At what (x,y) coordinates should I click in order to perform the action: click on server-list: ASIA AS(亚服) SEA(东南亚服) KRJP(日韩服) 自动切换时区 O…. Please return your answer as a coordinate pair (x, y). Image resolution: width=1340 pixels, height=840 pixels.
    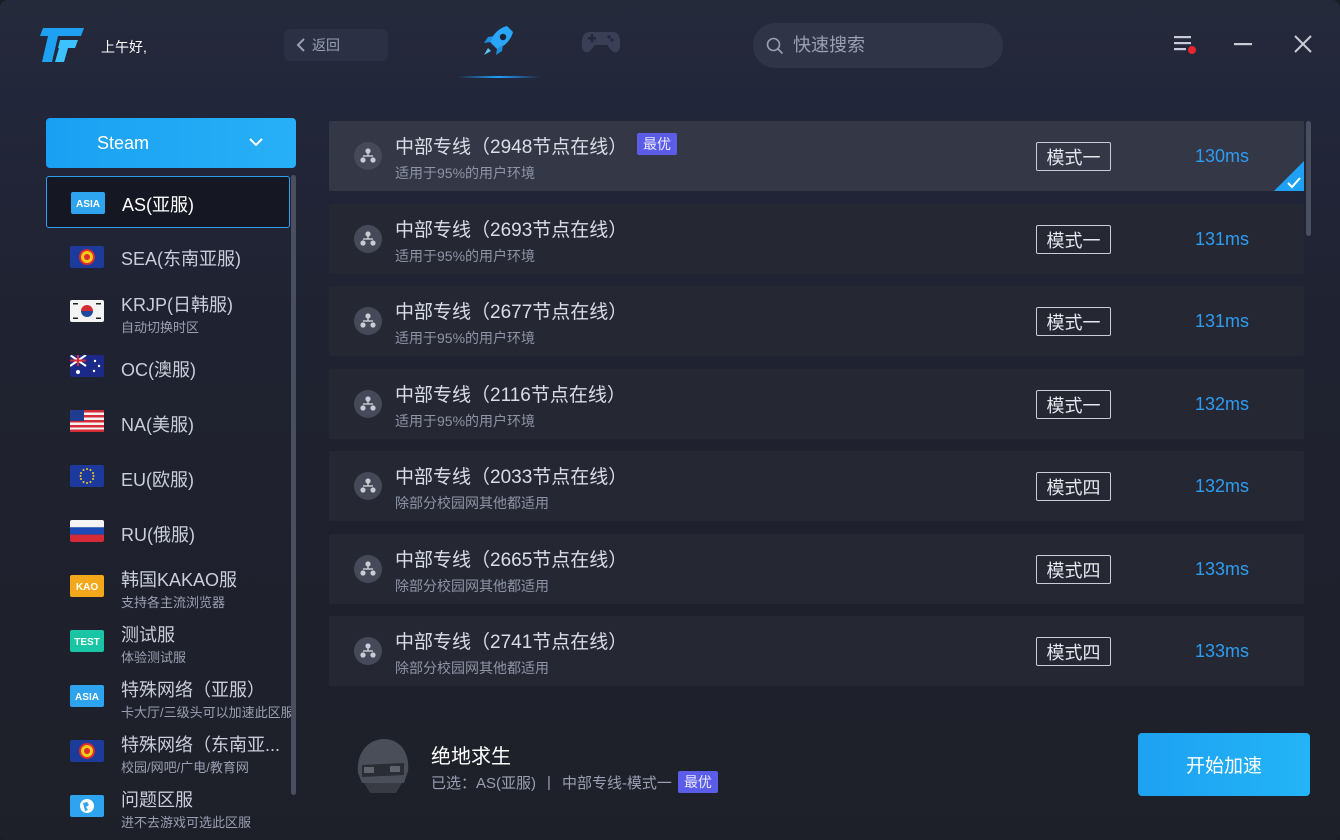
    Looking at the image, I should click on (170, 505).